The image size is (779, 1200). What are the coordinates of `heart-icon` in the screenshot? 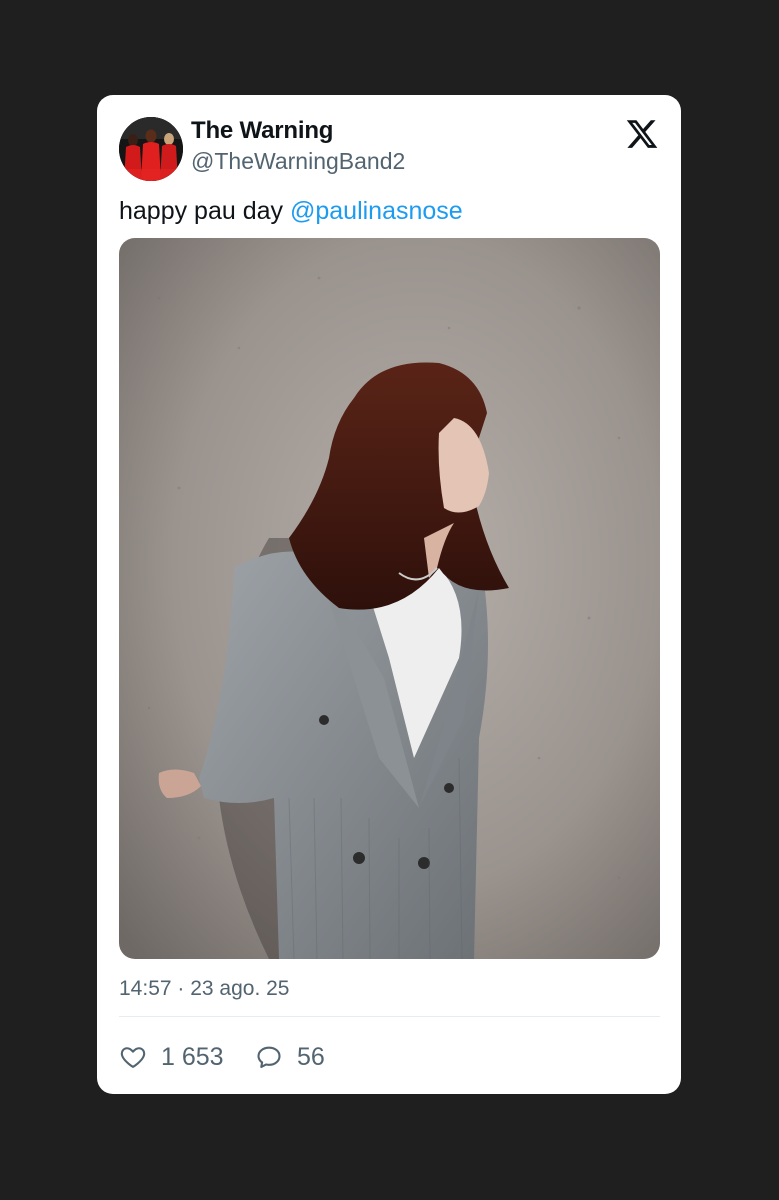 It's located at (133, 1057).